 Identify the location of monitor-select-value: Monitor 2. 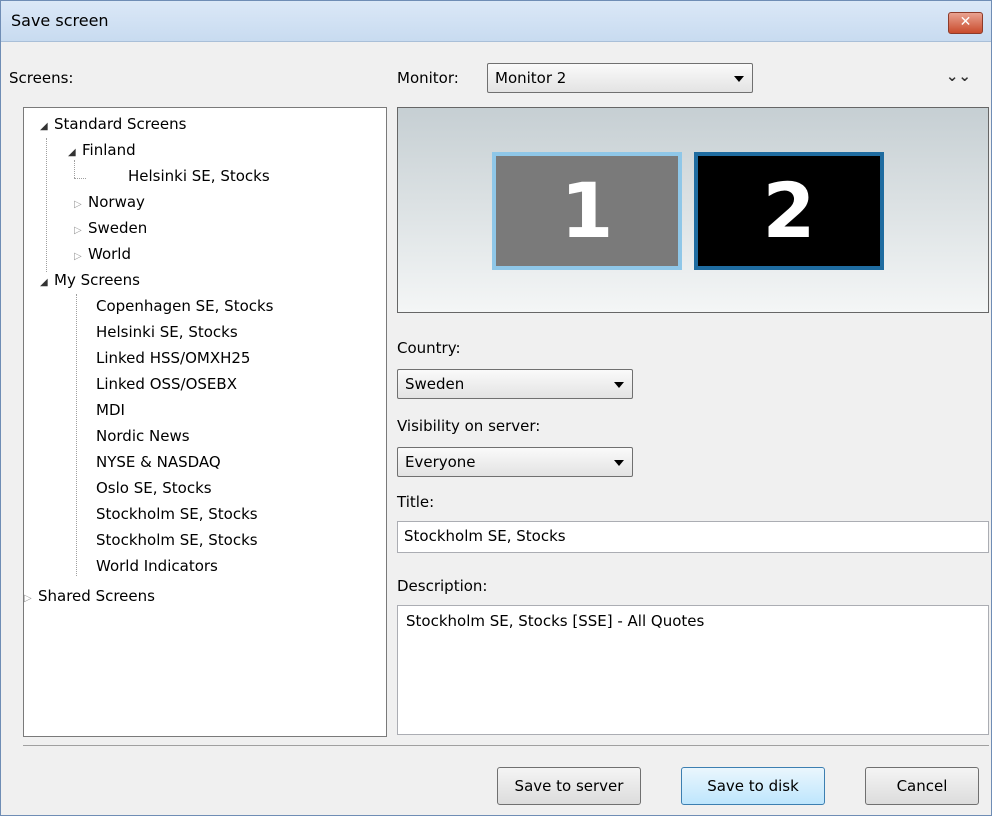
(531, 78).